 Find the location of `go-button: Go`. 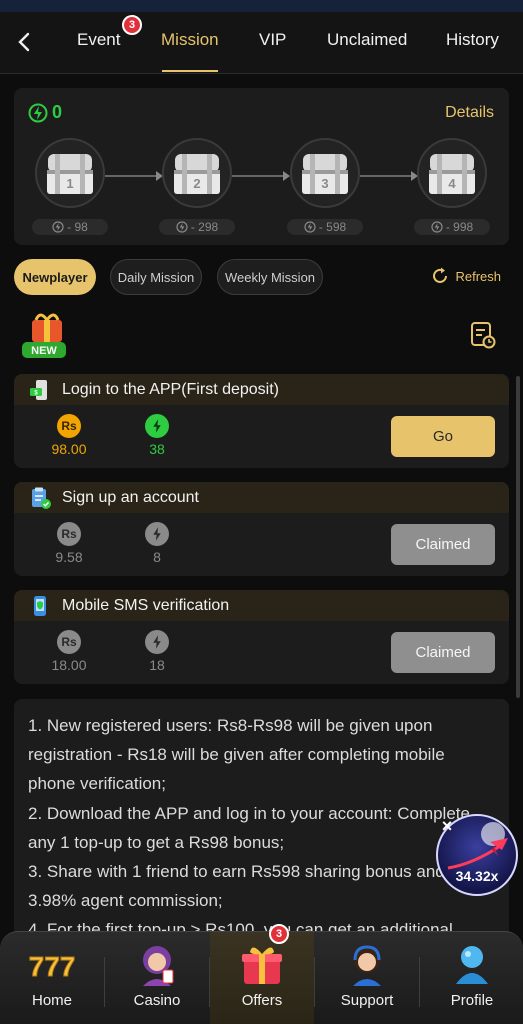

go-button: Go is located at coordinates (443, 436).